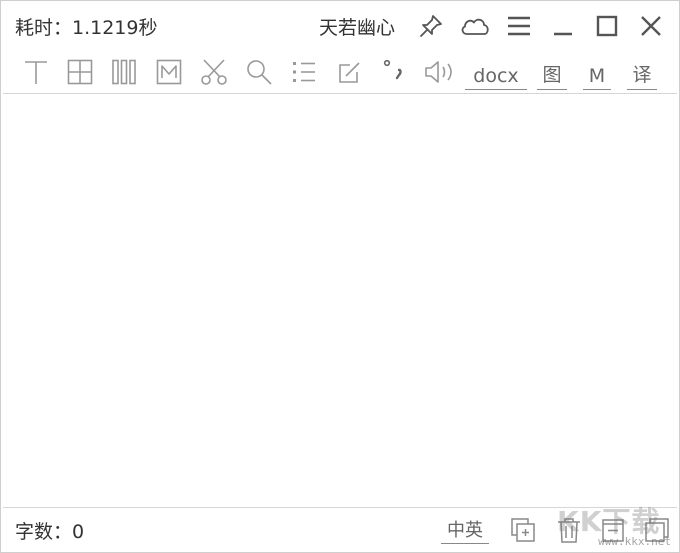  I want to click on minimize-icon, so click(563, 26).